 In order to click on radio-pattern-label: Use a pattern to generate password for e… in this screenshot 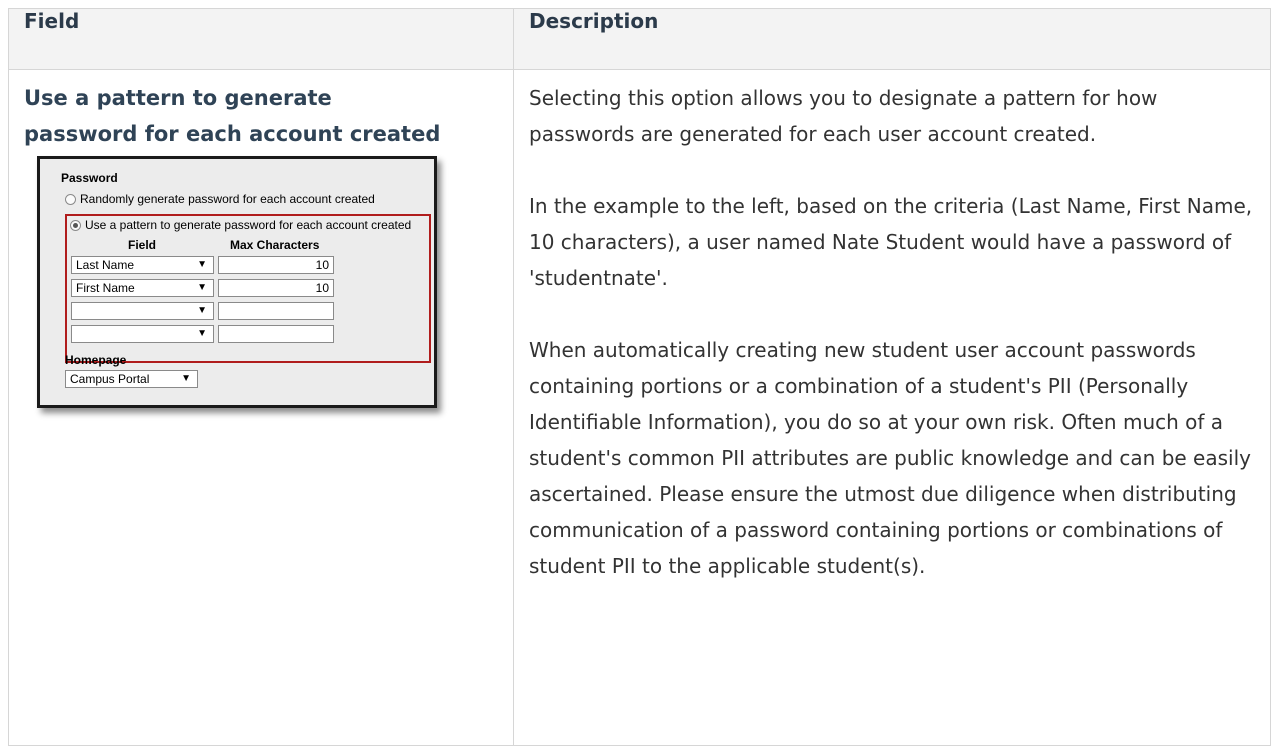, I will do `click(248, 225)`.